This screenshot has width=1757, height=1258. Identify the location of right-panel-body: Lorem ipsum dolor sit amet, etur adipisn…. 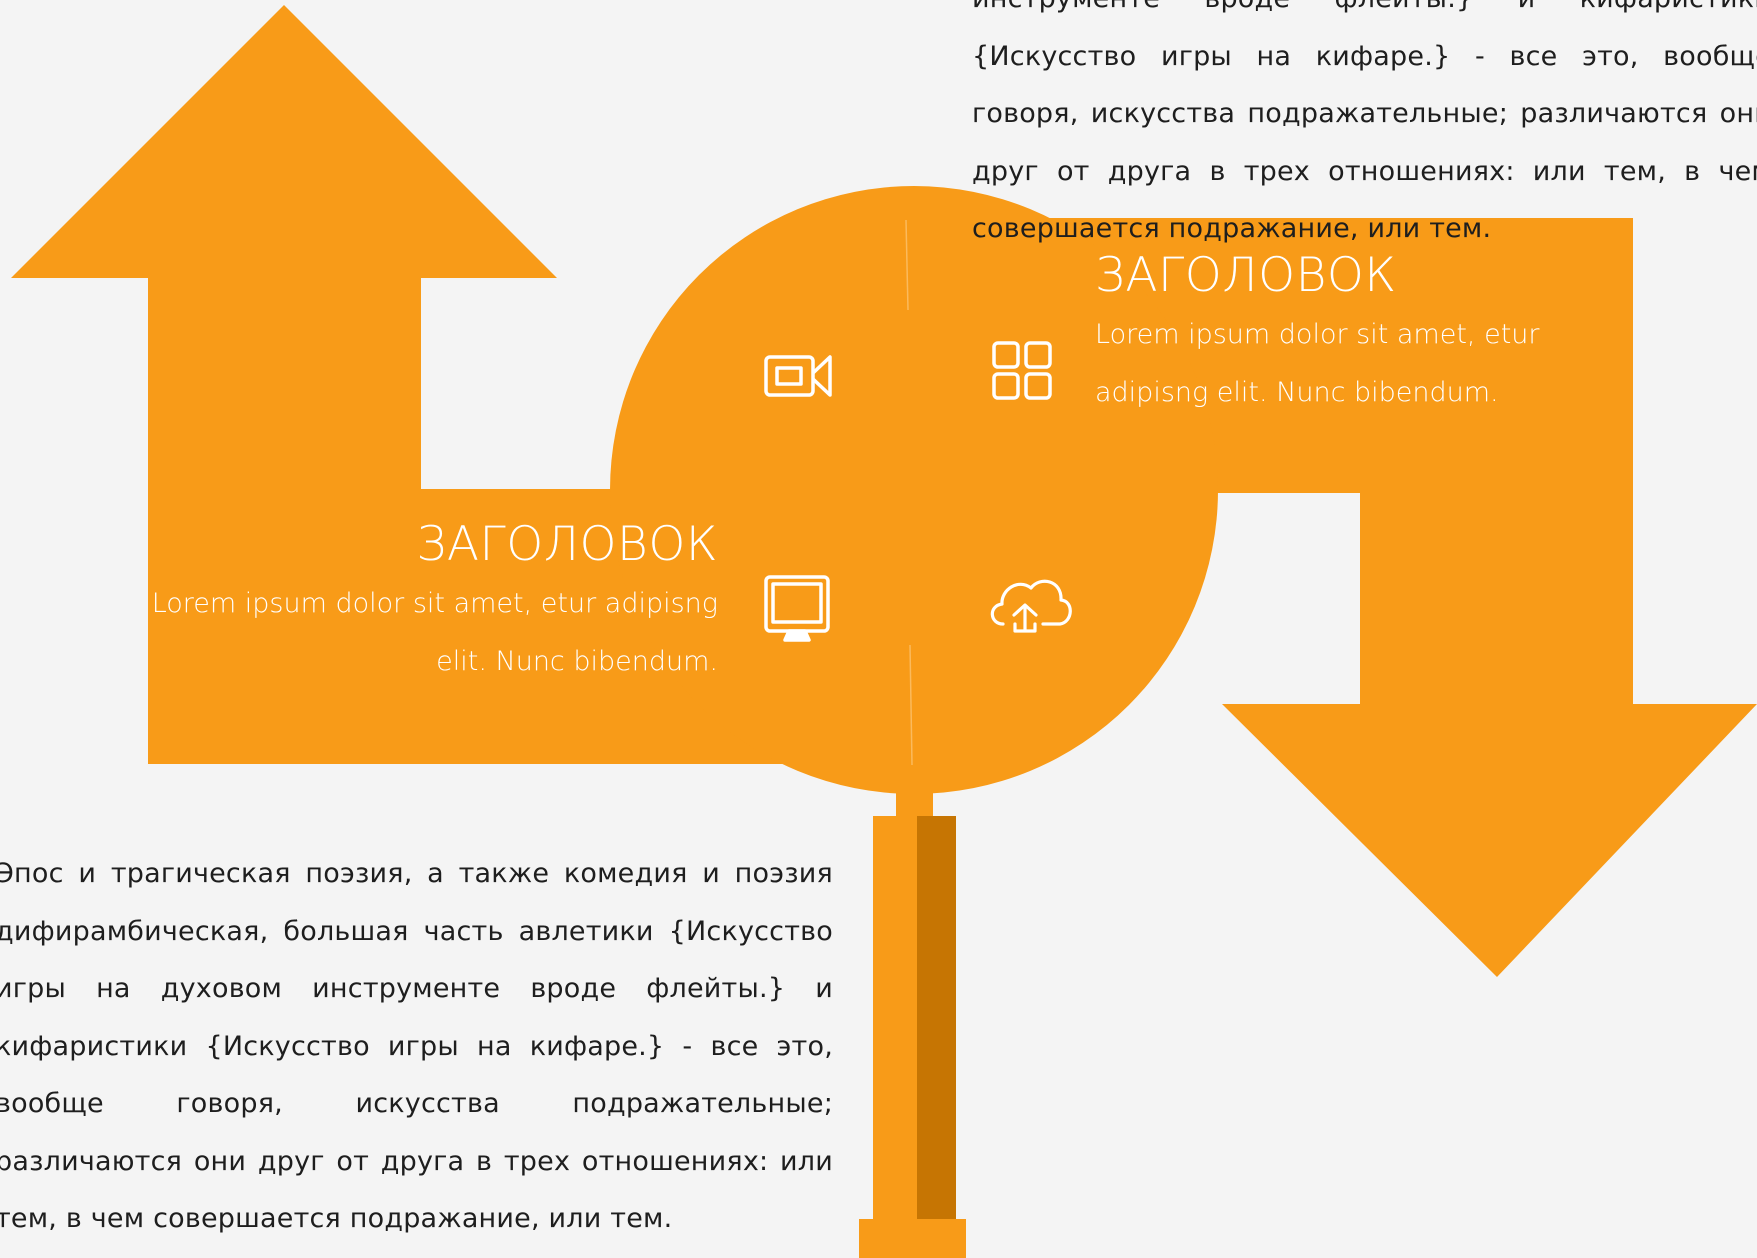
(1317, 363).